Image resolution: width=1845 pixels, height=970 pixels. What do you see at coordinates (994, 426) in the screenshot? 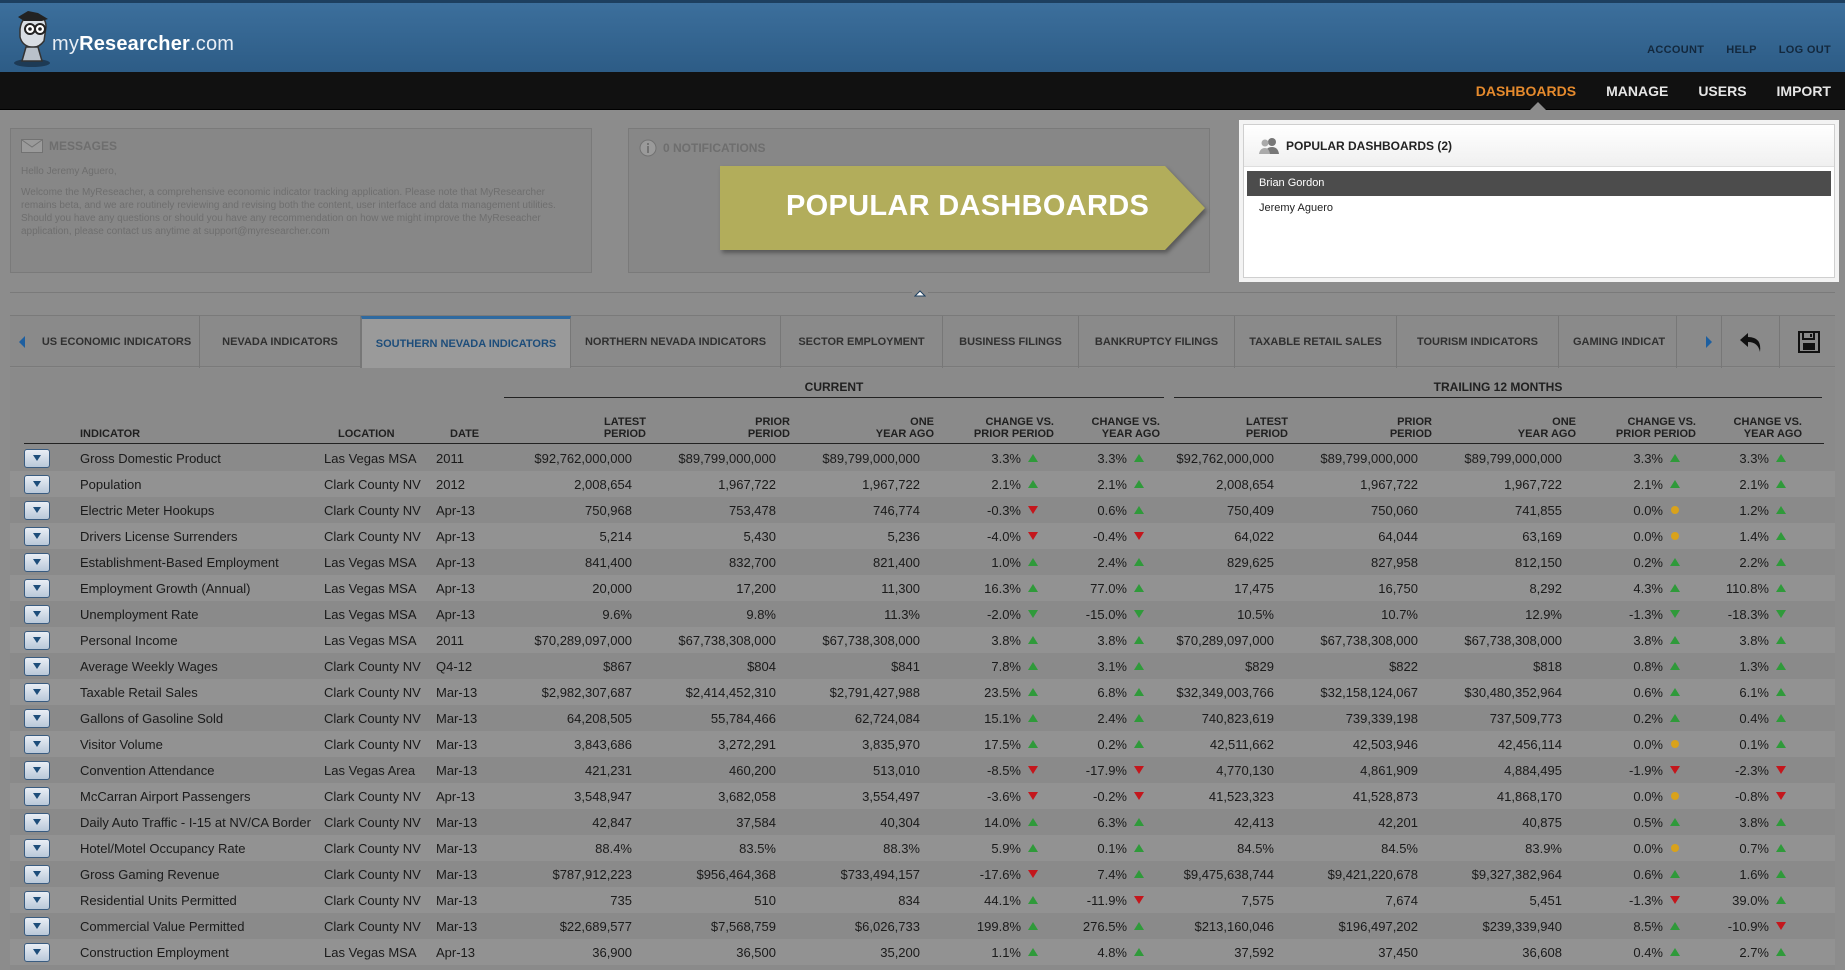
I see `col-chgprior-current: CHANGE VS. PRIOR PERIOD` at bounding box center [994, 426].